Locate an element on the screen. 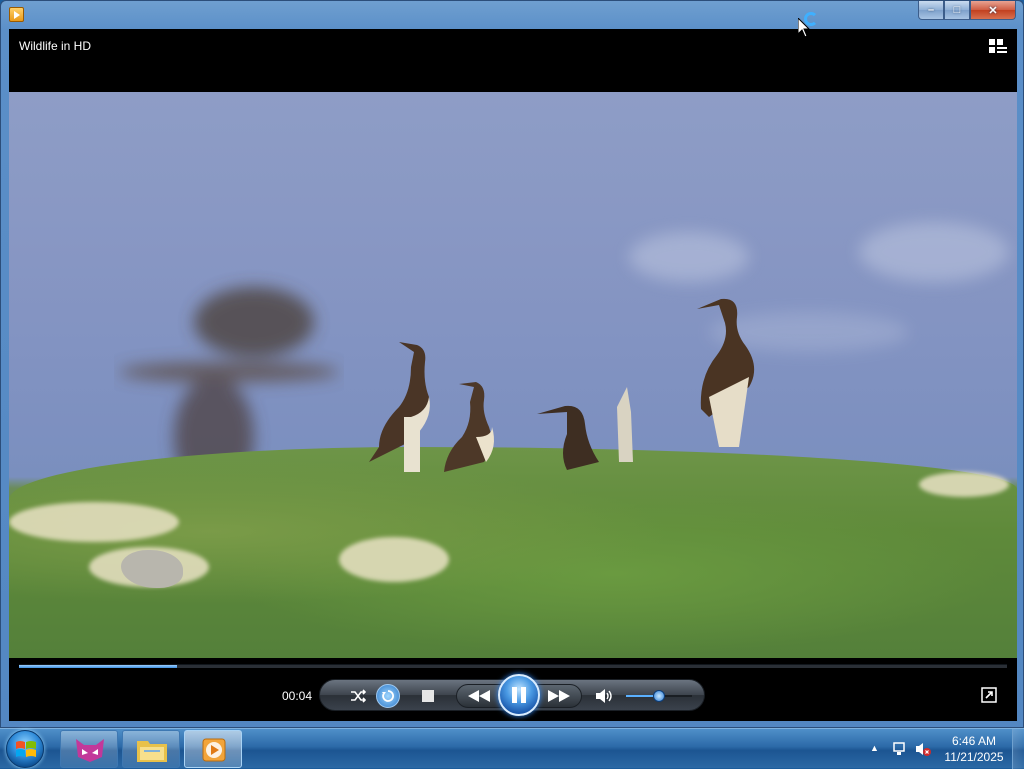 The height and width of the screenshot is (769, 1024). volume-muted-icon is located at coordinates (923, 749).